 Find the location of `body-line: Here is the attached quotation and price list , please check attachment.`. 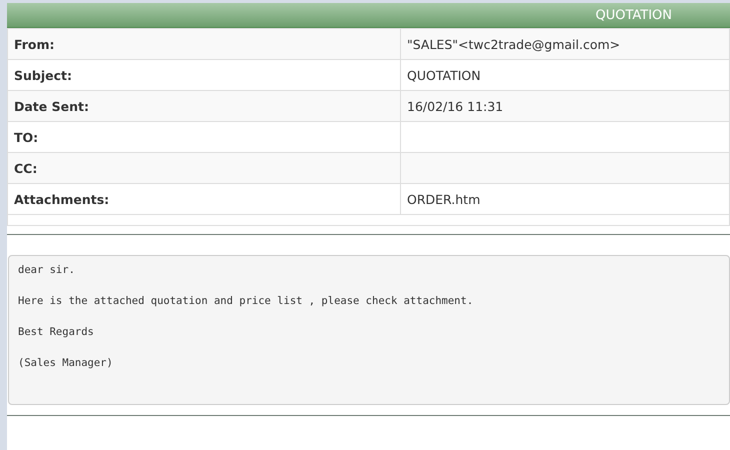

body-line: Here is the attached quotation and price list , please check attachment. is located at coordinates (246, 301).